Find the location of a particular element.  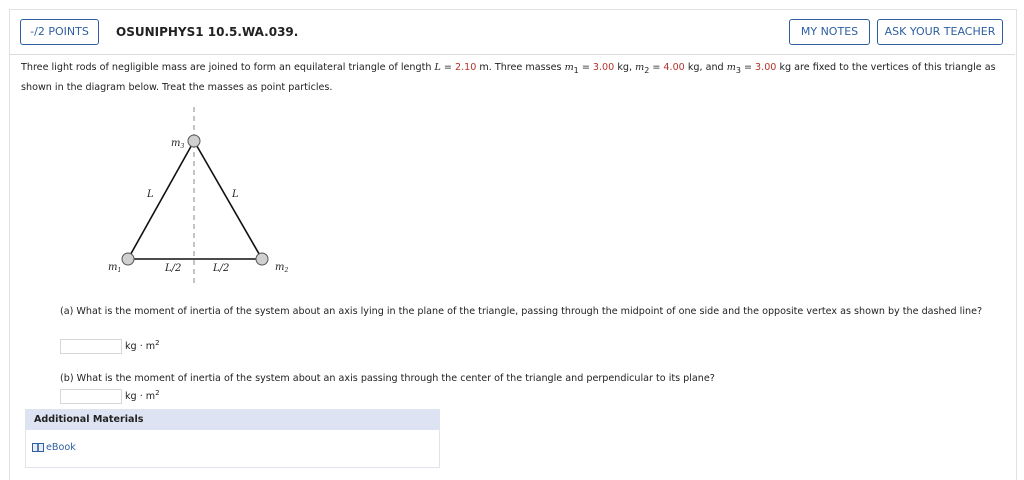

ask-teacher-button: ASK YOUR TEACHER is located at coordinates (940, 32).